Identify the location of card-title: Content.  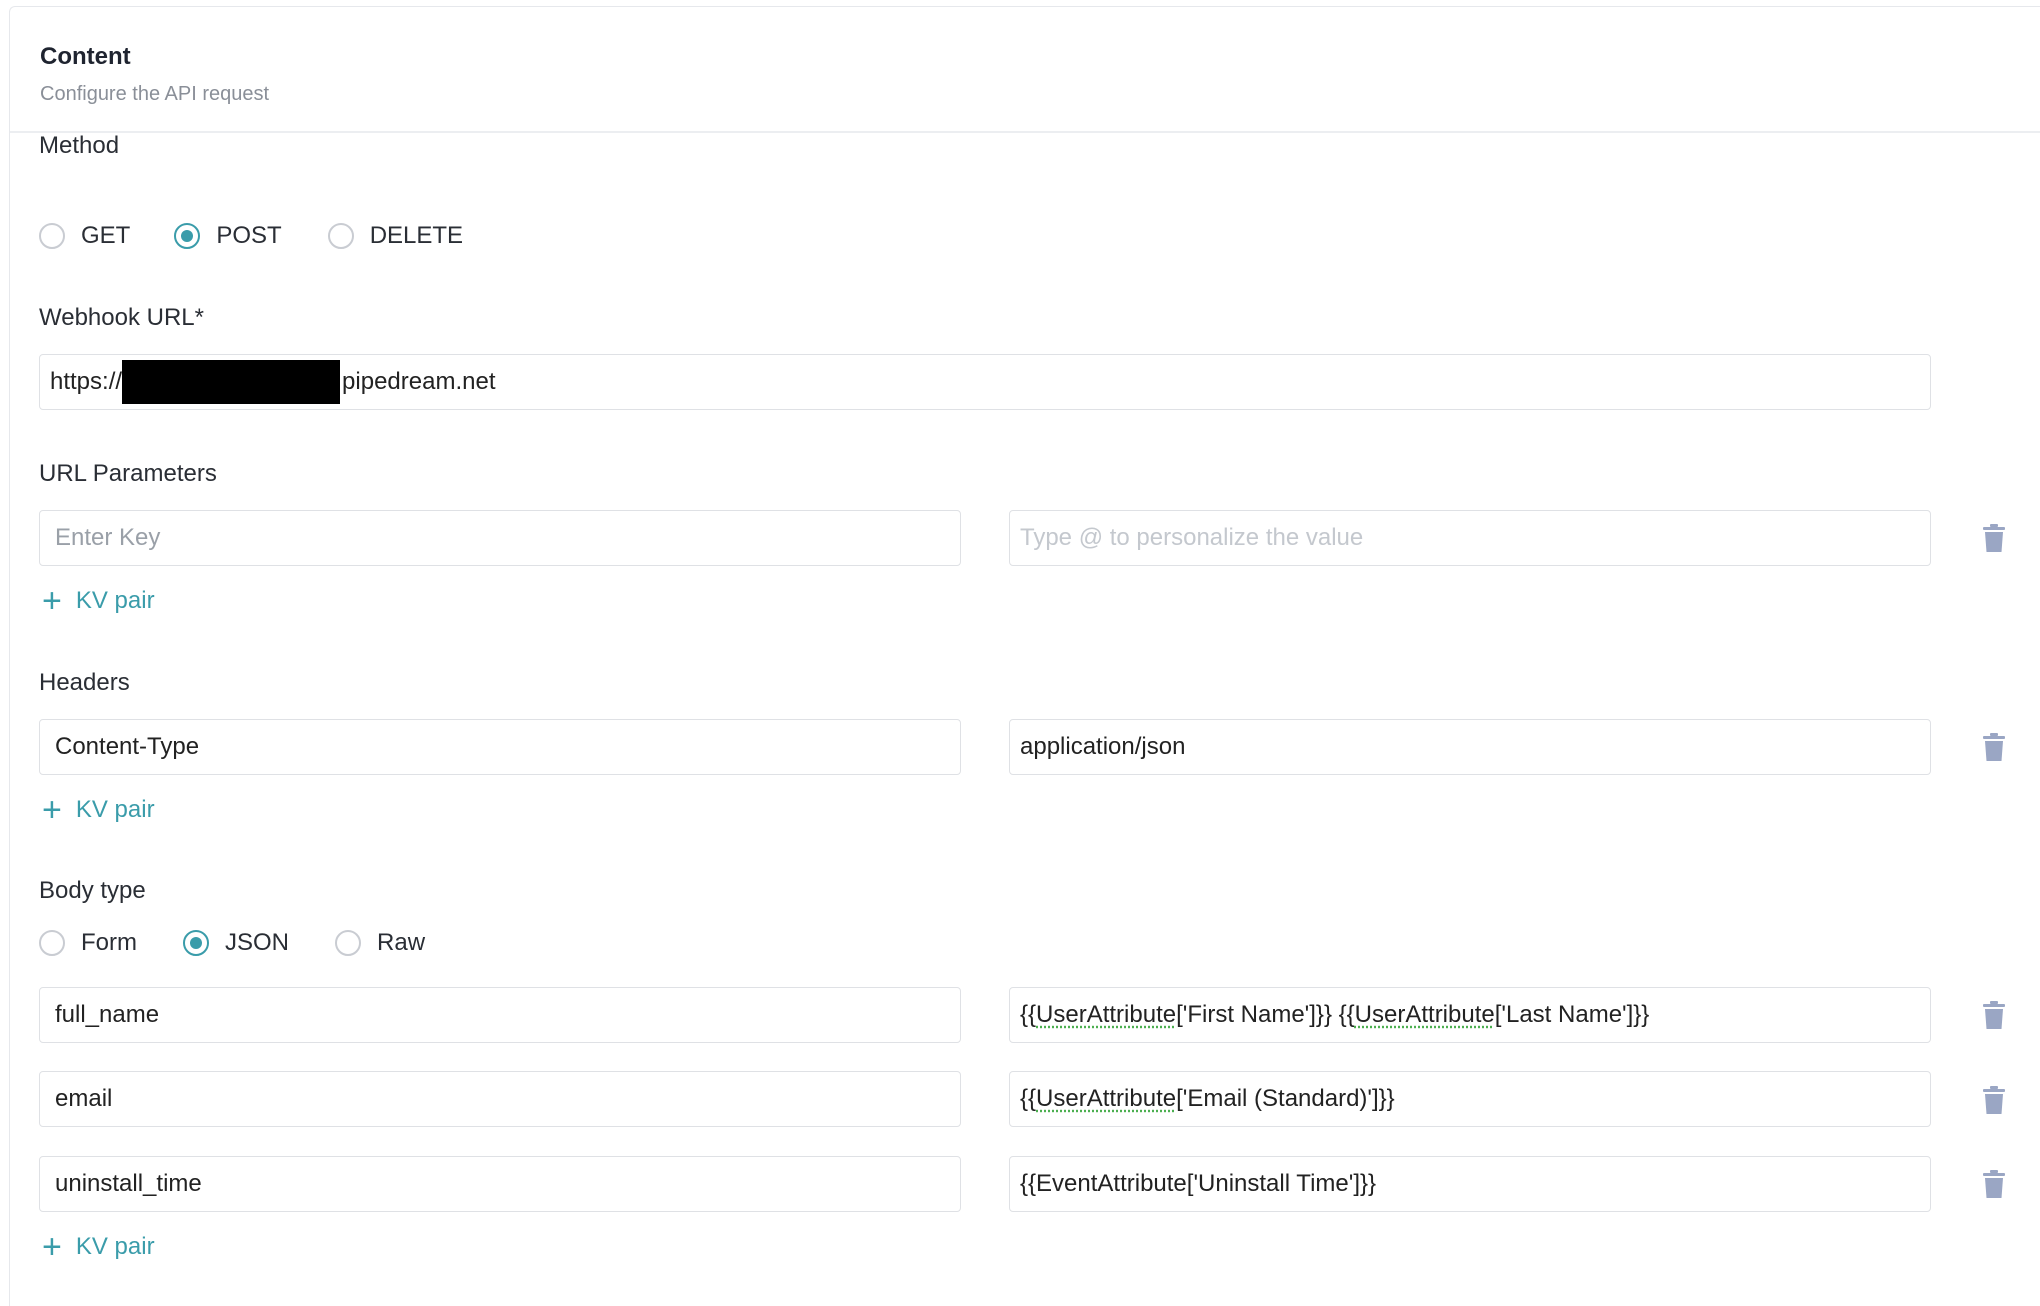
(85, 56).